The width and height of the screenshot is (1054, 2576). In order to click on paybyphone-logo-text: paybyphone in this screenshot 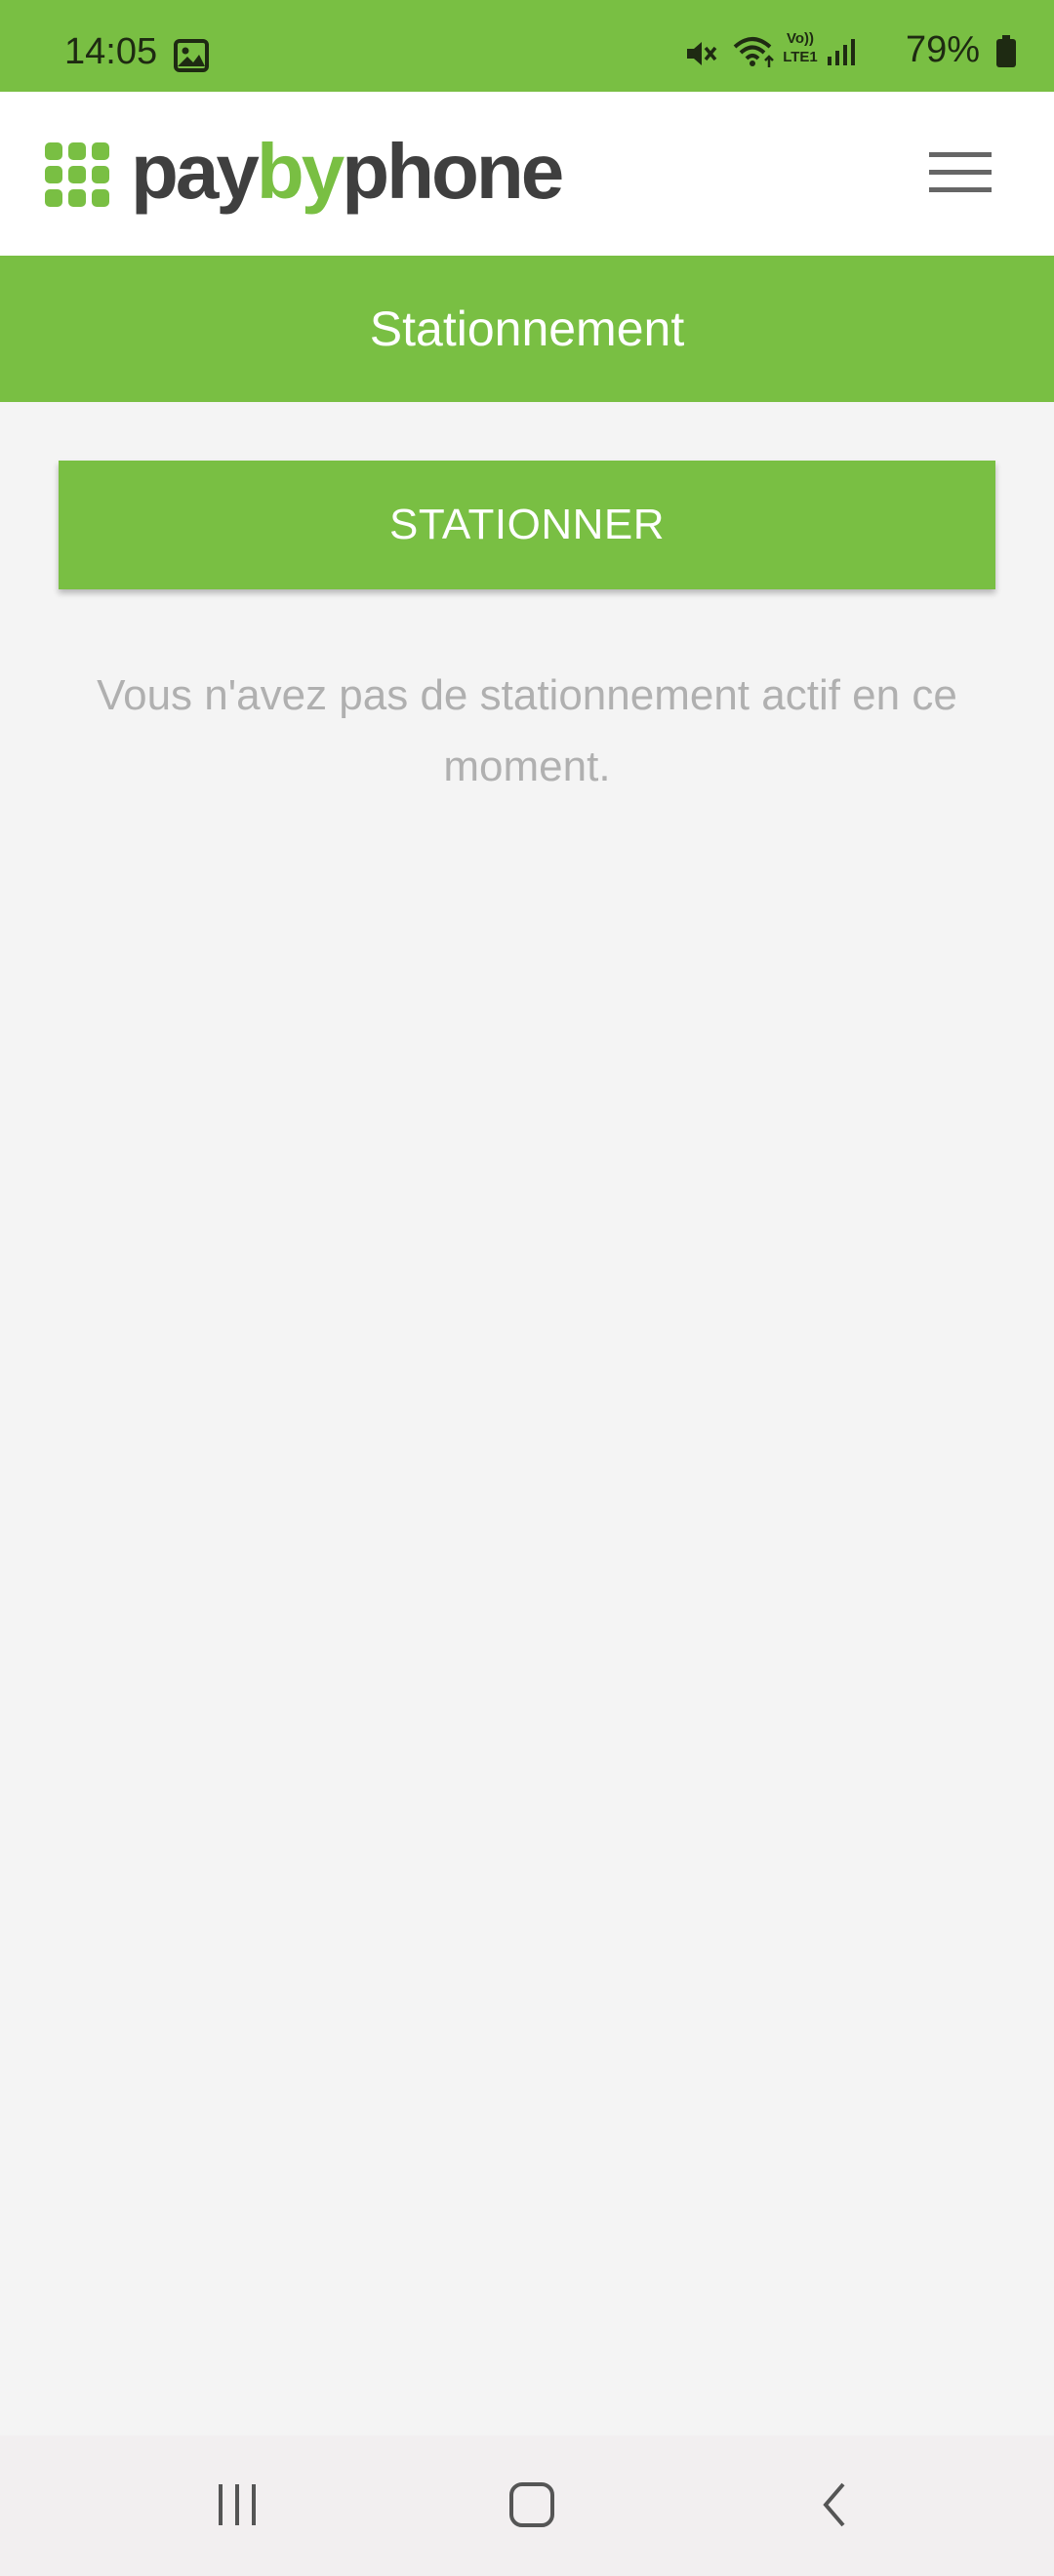, I will do `click(347, 172)`.